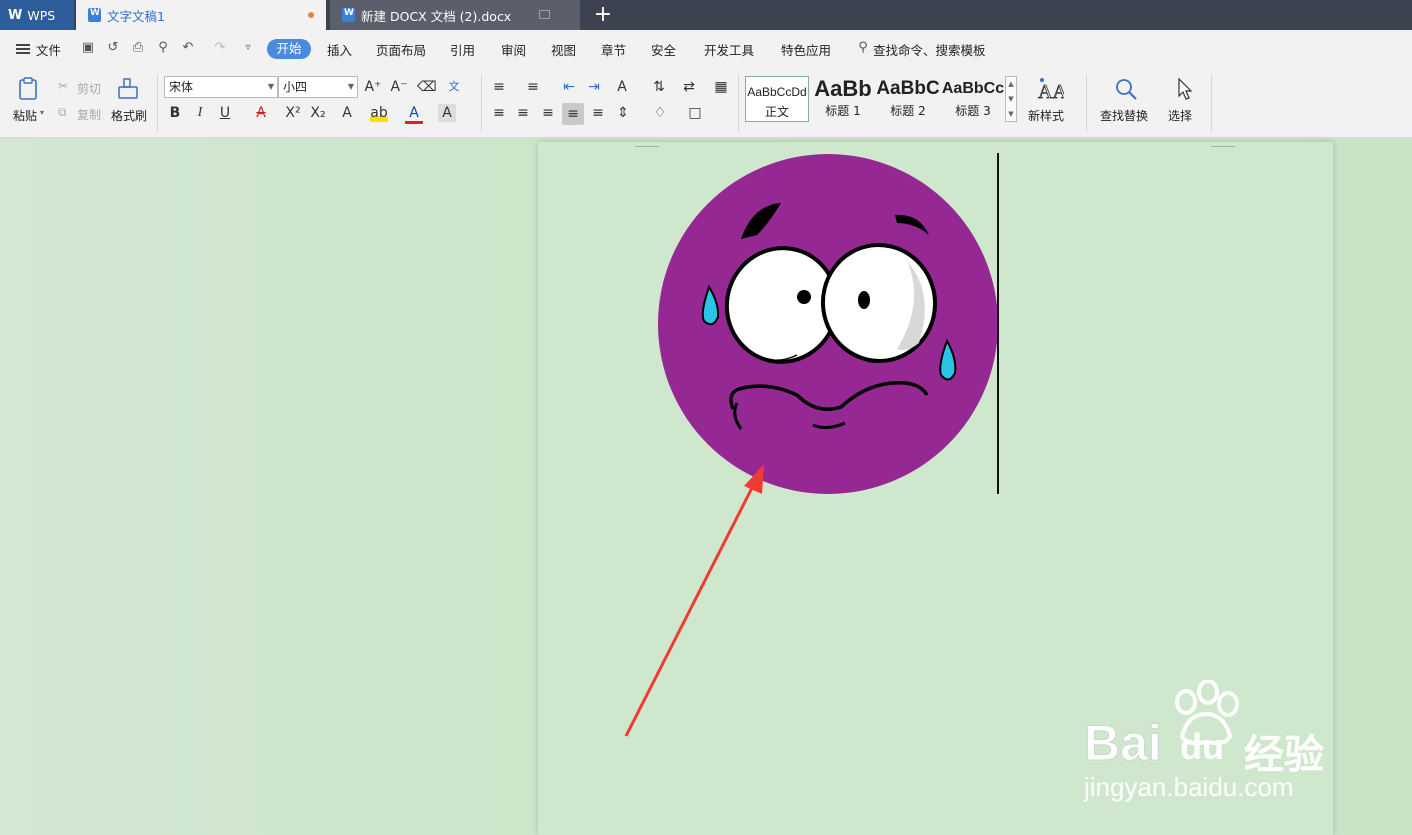  I want to click on copy-icon: ⧉, so click(62, 112).